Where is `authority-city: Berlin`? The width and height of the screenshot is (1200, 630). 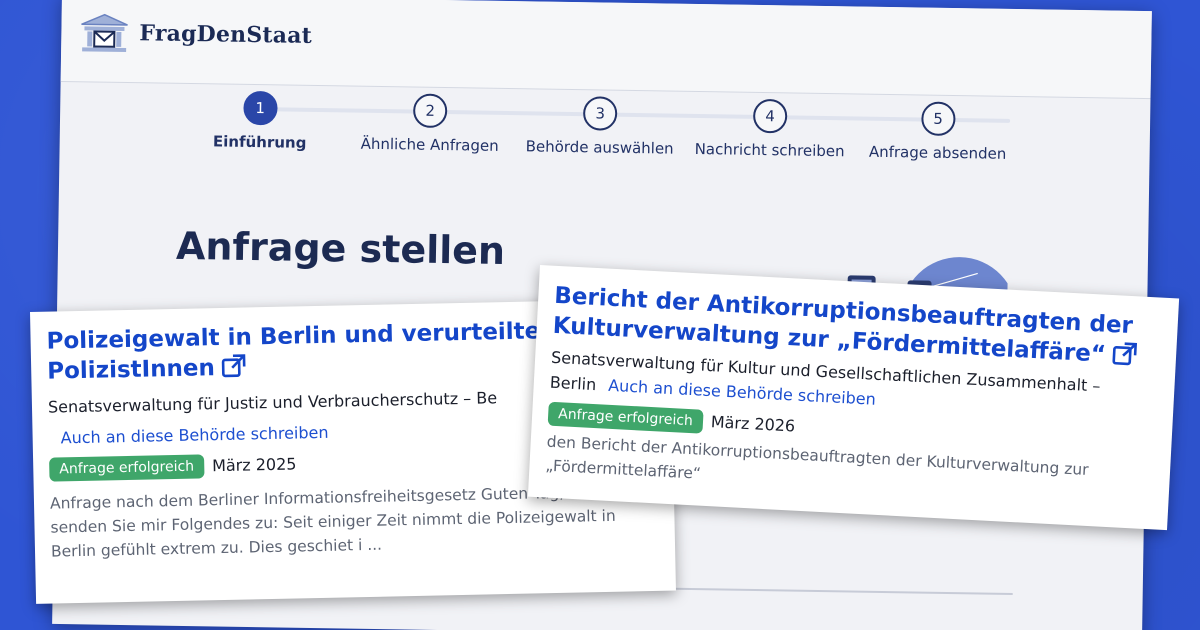 authority-city: Berlin is located at coordinates (573, 383).